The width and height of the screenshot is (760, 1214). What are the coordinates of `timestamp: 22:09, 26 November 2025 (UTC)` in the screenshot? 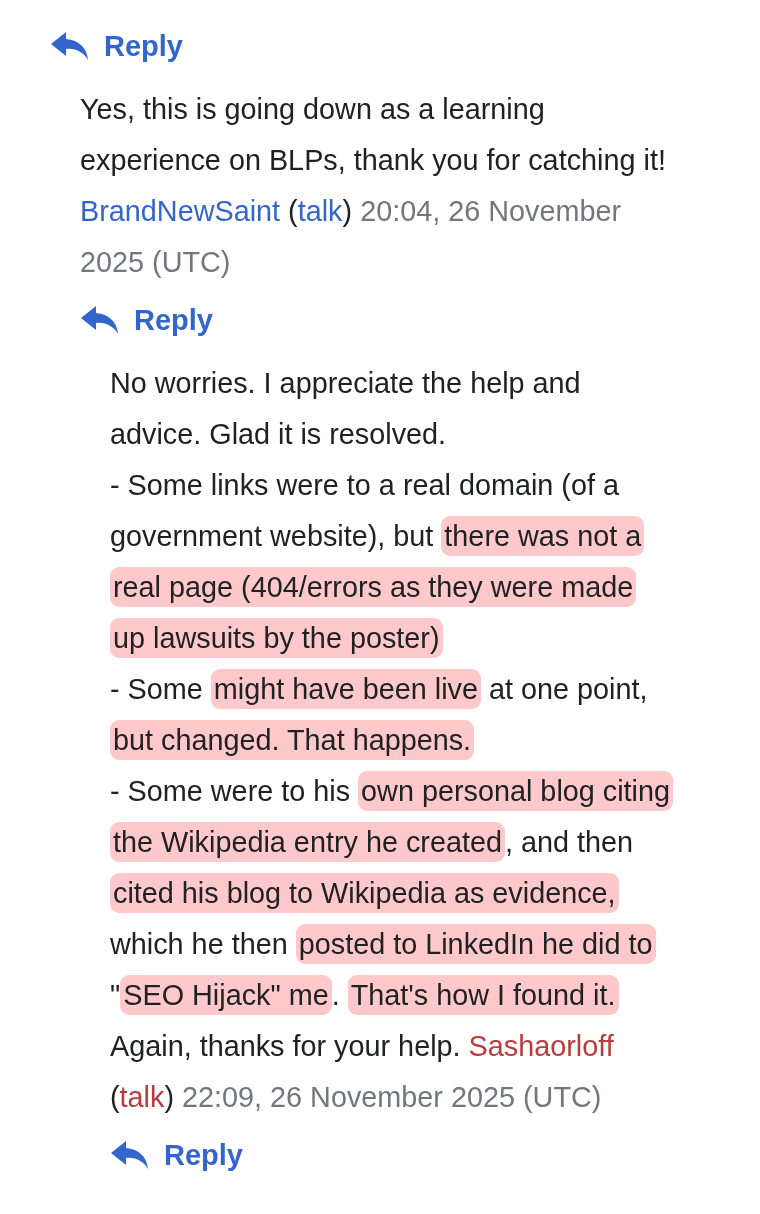 It's located at (392, 1097).